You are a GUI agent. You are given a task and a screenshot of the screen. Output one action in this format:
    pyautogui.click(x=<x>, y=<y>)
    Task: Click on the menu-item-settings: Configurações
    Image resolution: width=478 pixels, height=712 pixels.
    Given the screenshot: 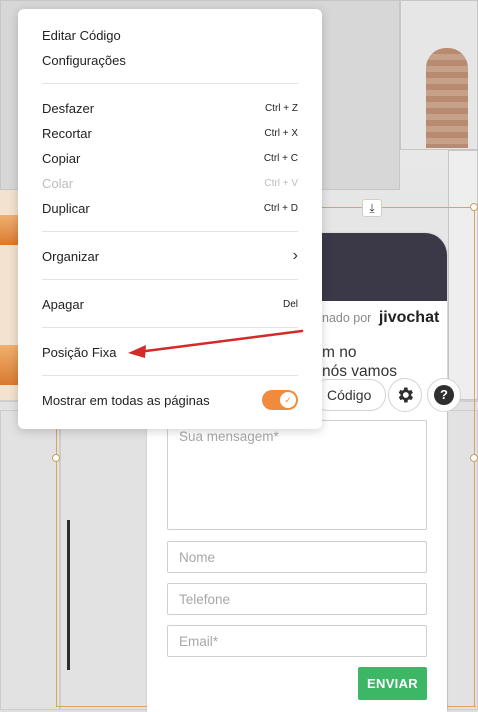 What is the action you would take?
    pyautogui.click(x=170, y=60)
    